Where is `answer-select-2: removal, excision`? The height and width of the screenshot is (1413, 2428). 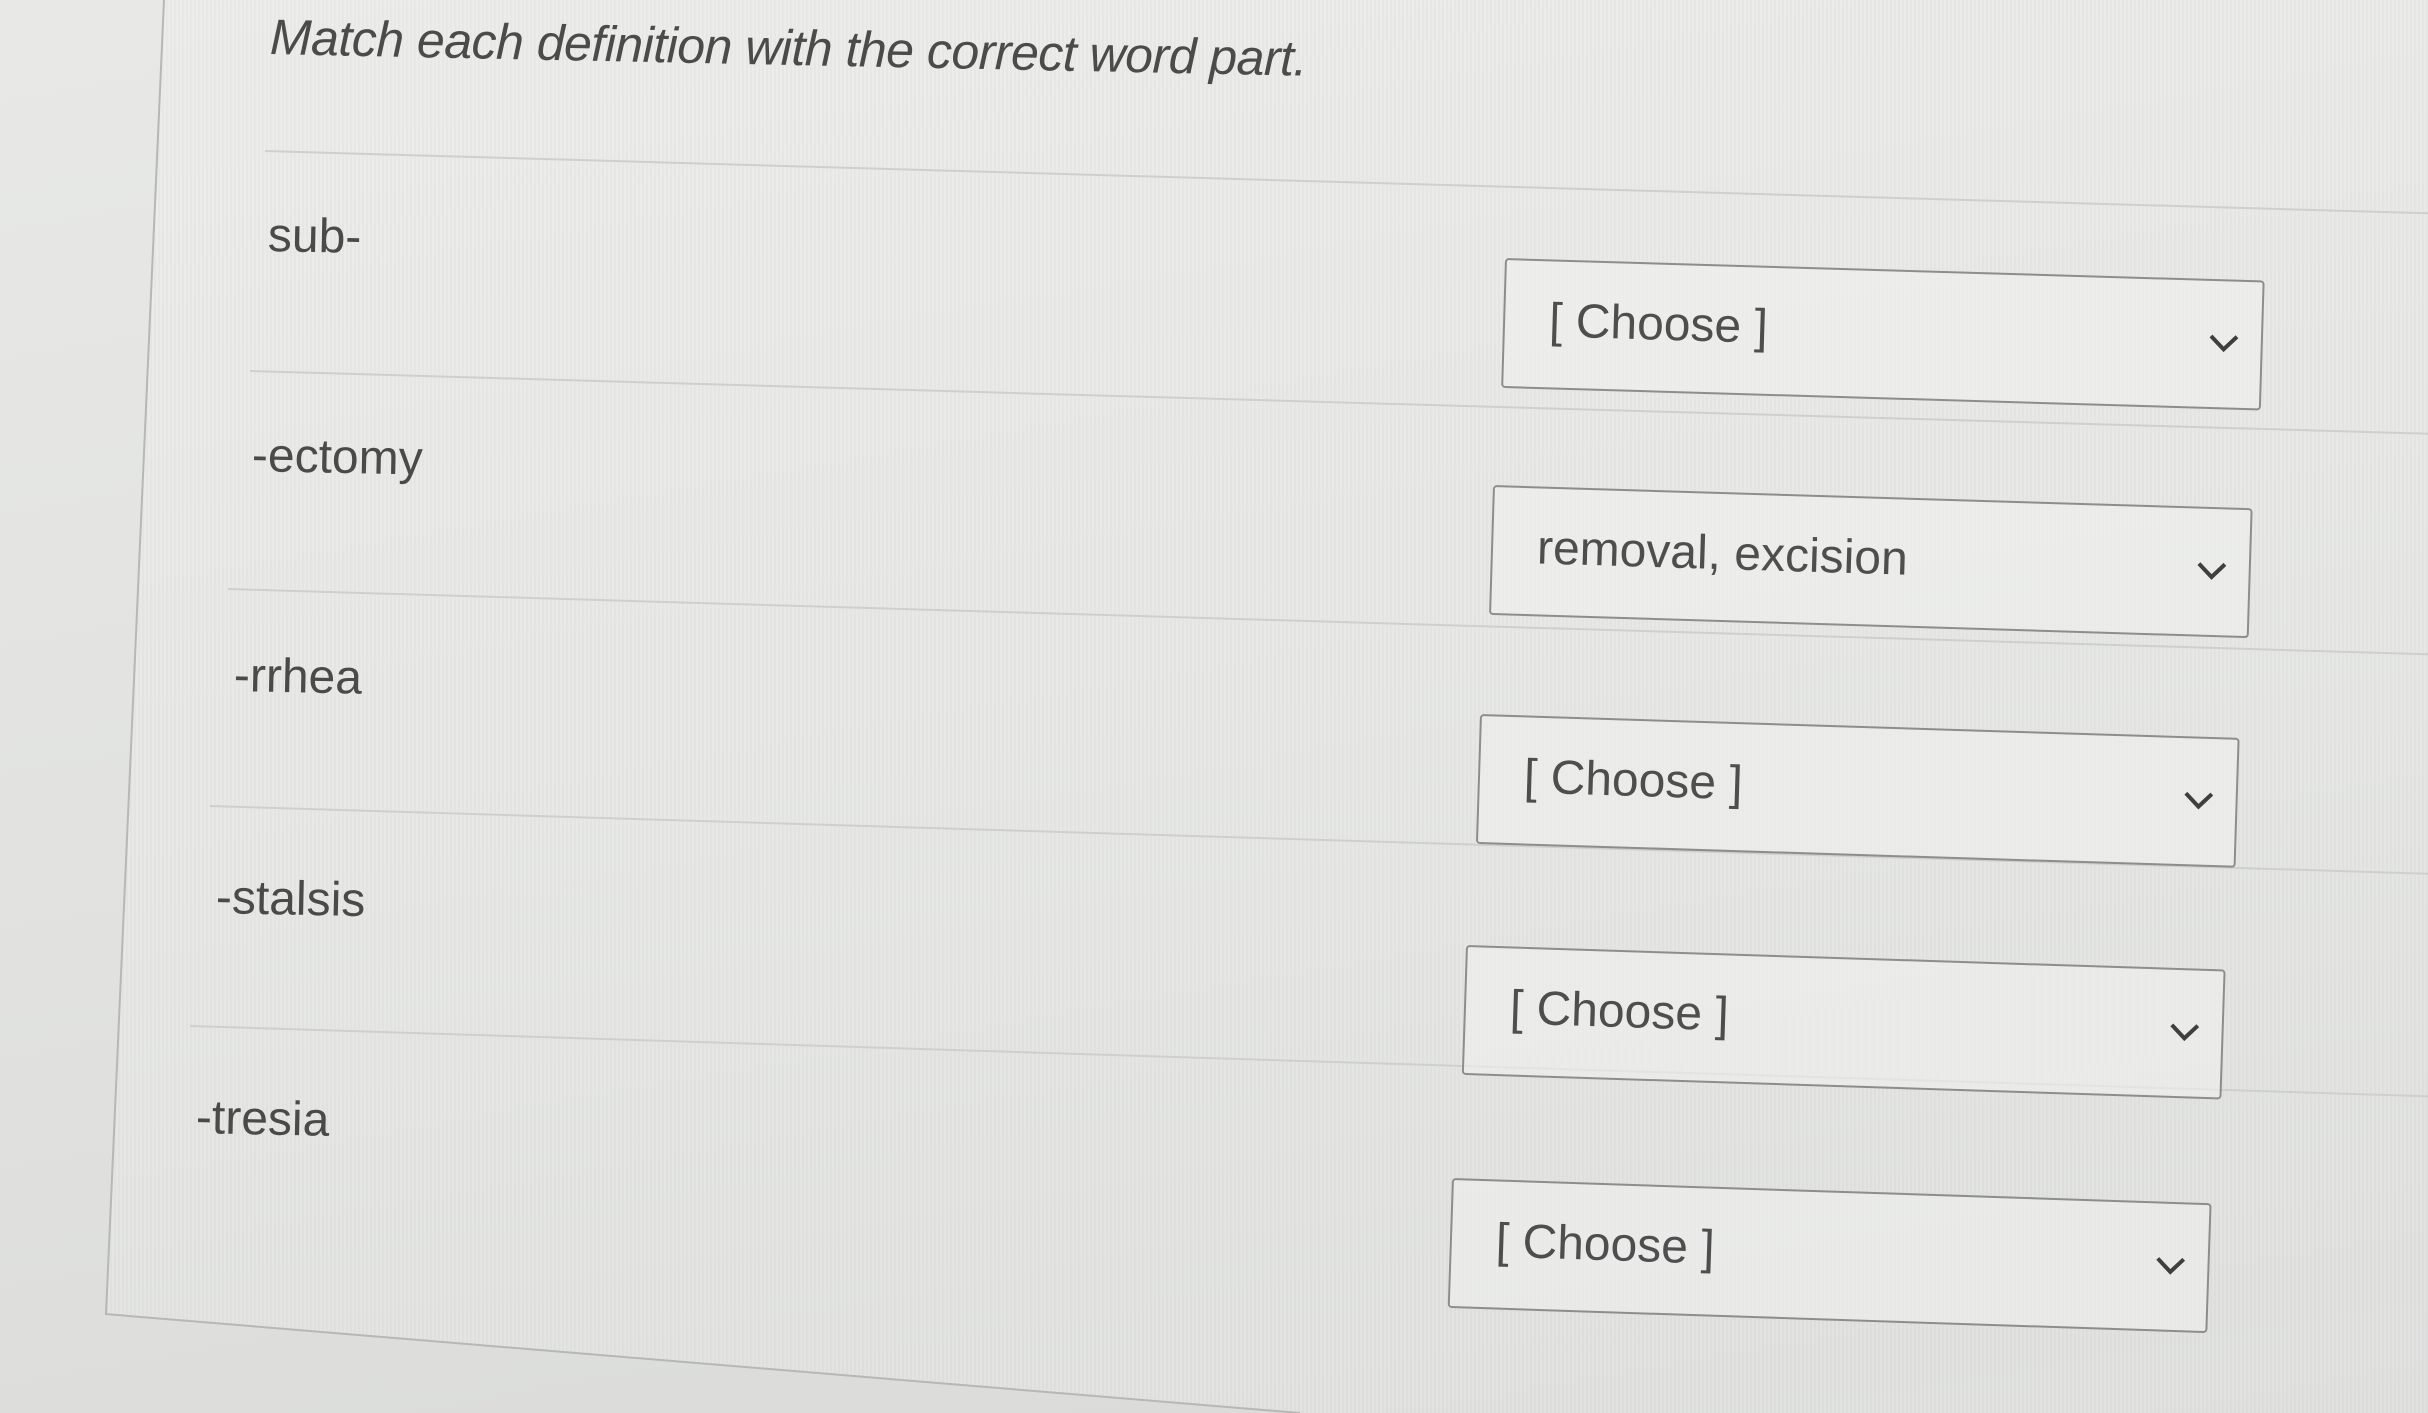 answer-select-2: removal, excision is located at coordinates (1871, 562).